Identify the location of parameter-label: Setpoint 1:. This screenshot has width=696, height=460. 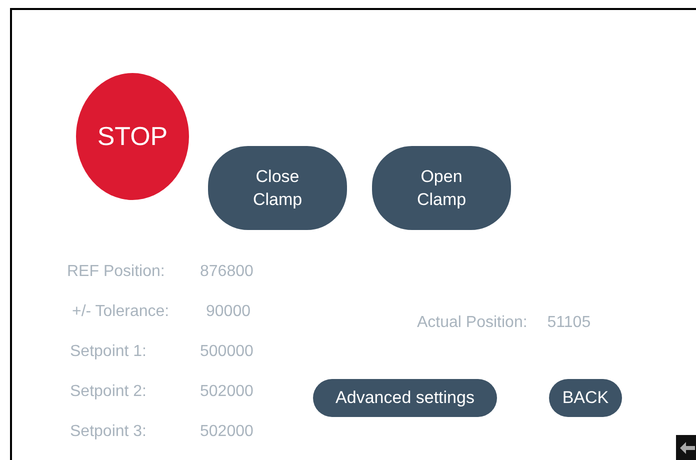
(109, 352).